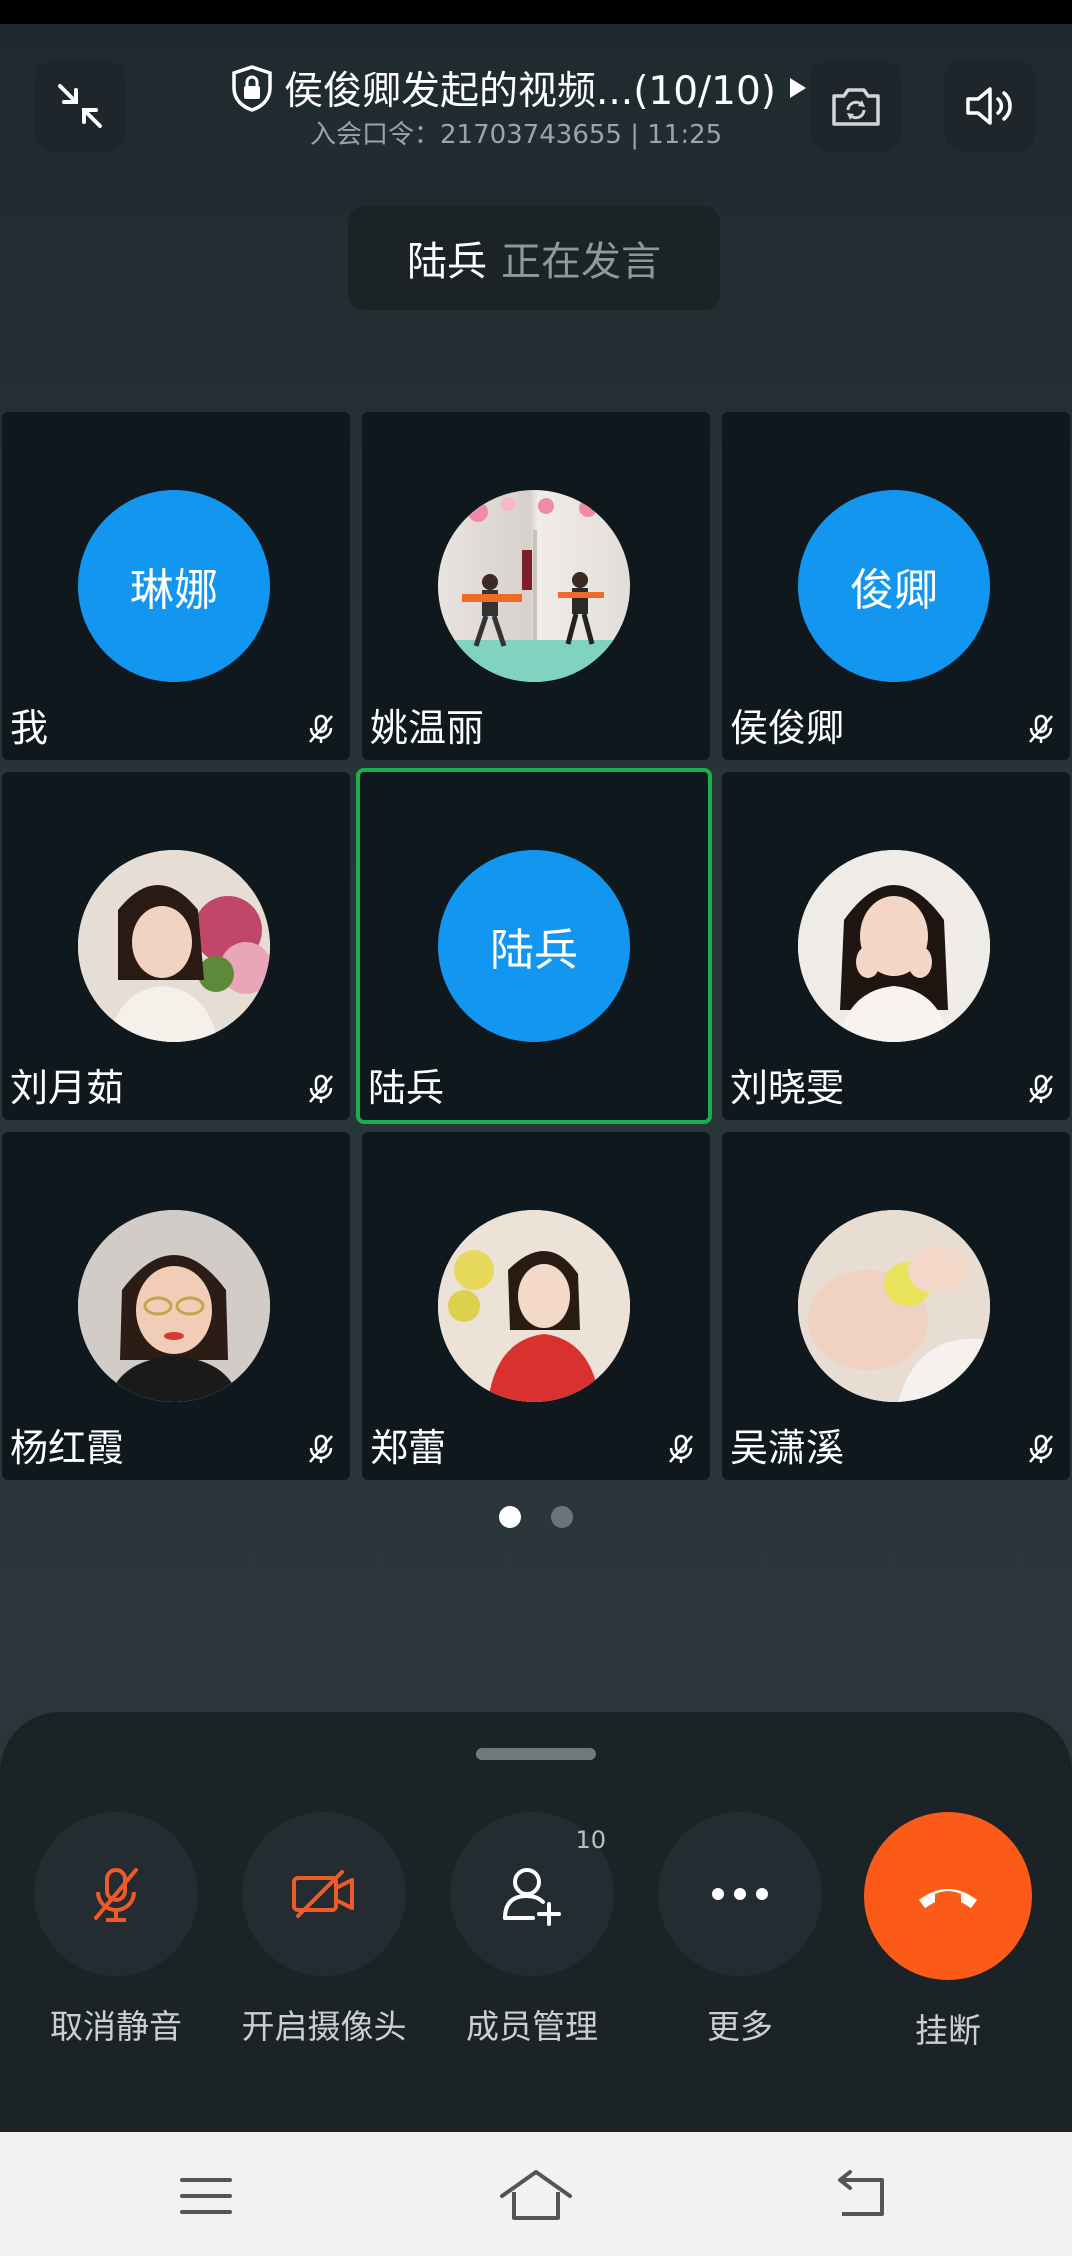  I want to click on camera-button: 开启摄像头, so click(324, 1930).